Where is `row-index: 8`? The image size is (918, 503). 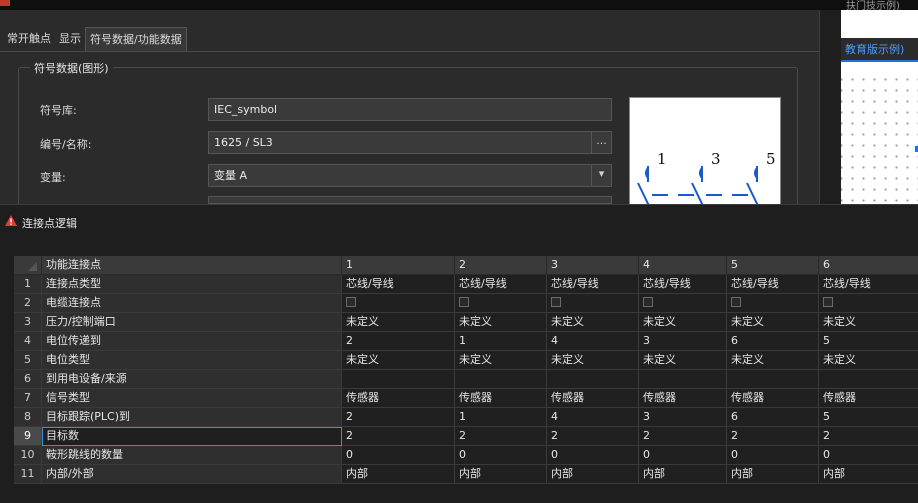
row-index: 8 is located at coordinates (28, 417).